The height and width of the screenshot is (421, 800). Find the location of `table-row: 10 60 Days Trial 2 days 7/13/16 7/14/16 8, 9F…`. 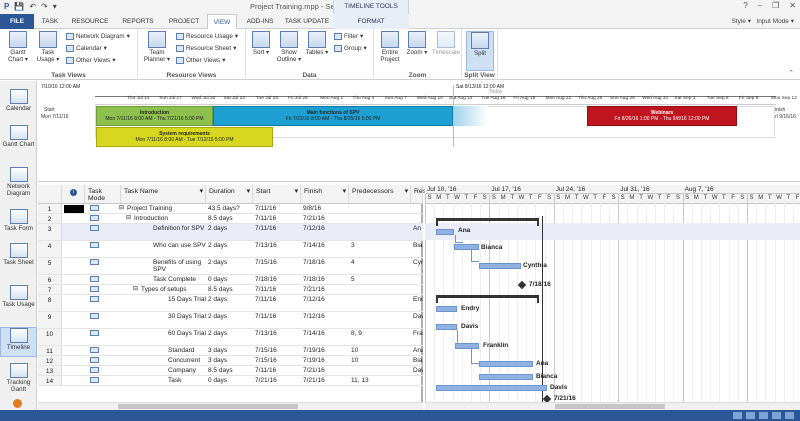

table-row: 10 60 Days Trial 2 days 7/13/16 7/14/16 8, 9F… is located at coordinates (230, 337).